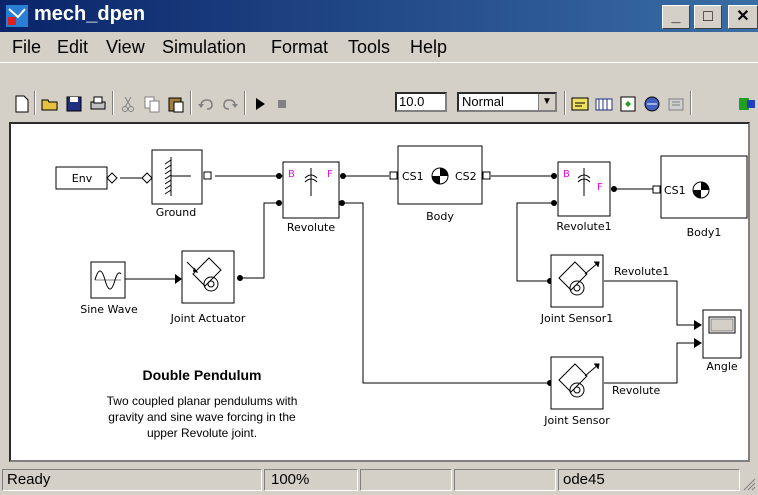 The width and height of the screenshot is (758, 495). I want to click on paste-icon, so click(176, 104).